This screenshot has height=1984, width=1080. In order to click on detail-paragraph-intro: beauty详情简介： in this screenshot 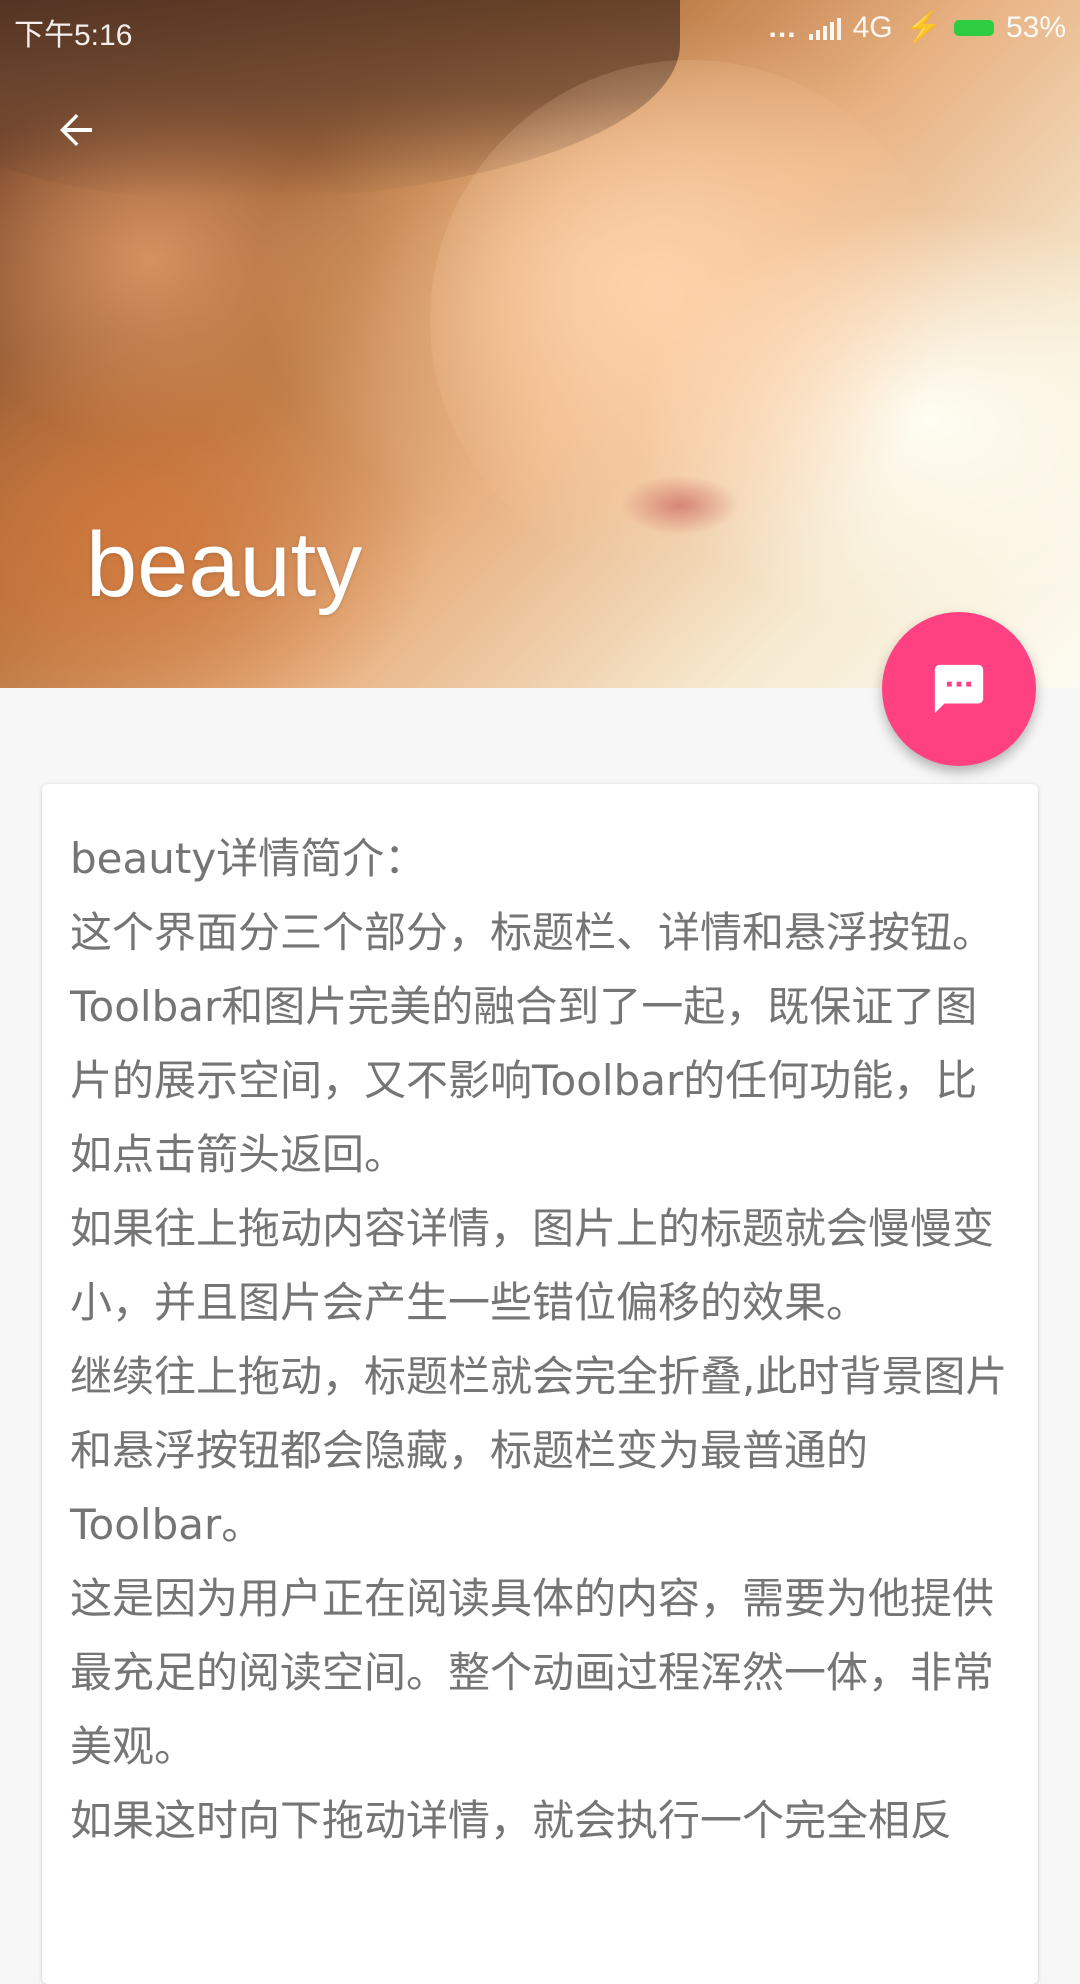, I will do `click(248, 858)`.